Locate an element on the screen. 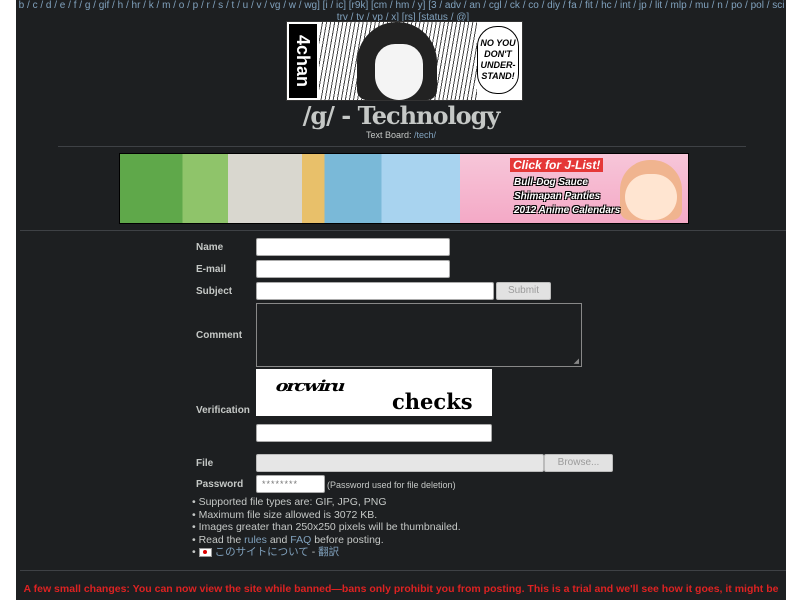 The image size is (800, 600). rule-item: • このサイトについて - 翻訳 is located at coordinates (266, 552).